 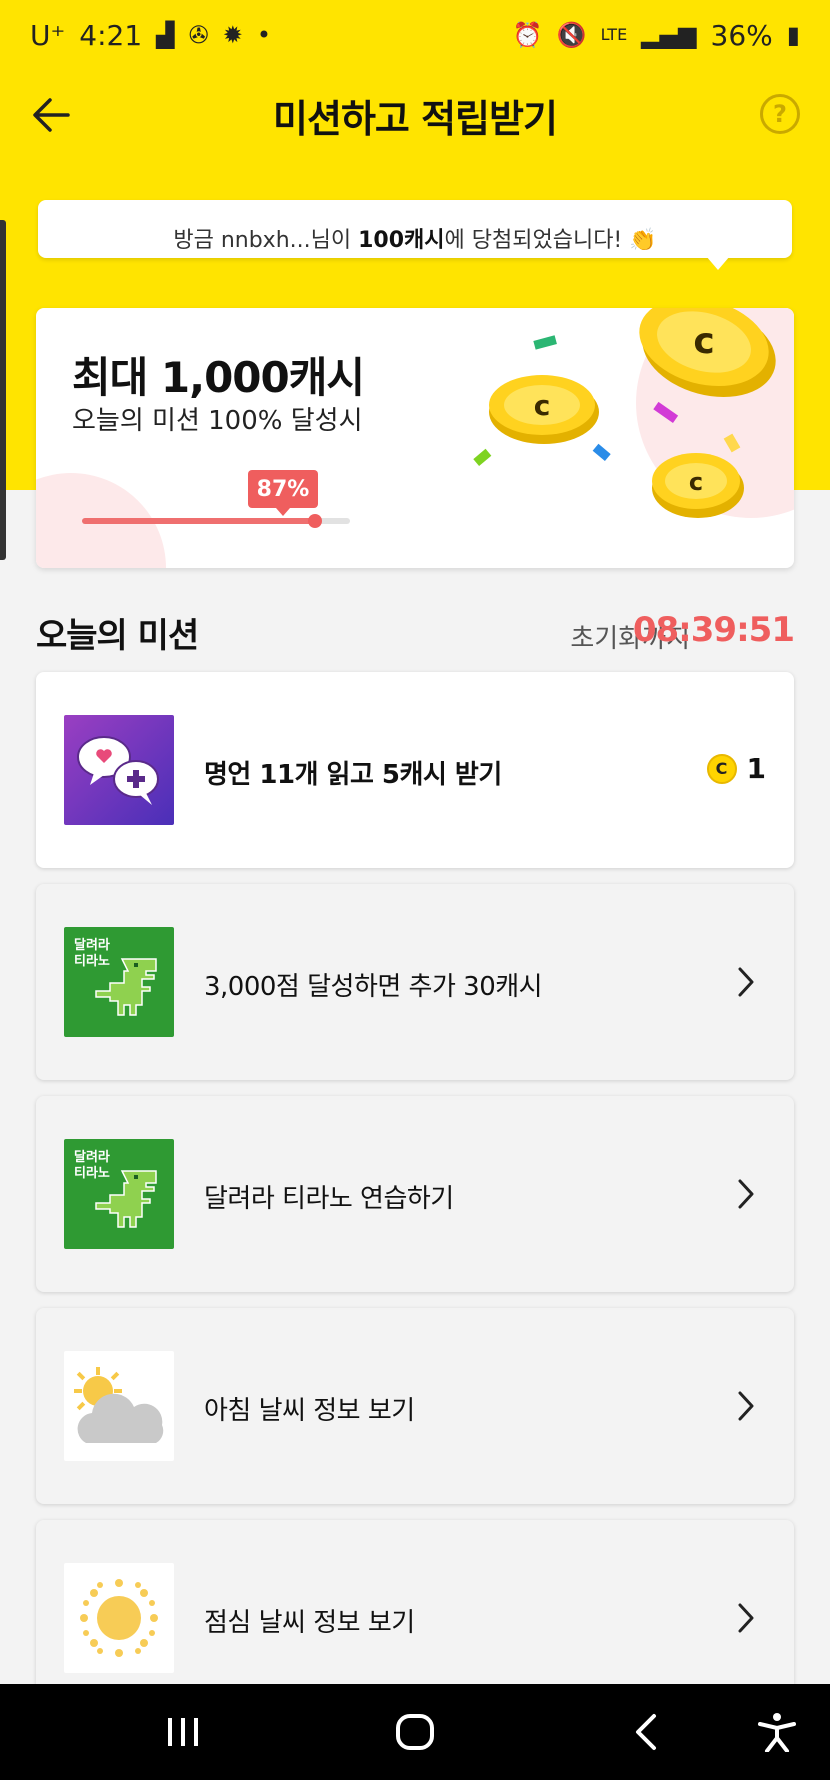 What do you see at coordinates (647, 1732) in the screenshot?
I see `back-nav-icon` at bounding box center [647, 1732].